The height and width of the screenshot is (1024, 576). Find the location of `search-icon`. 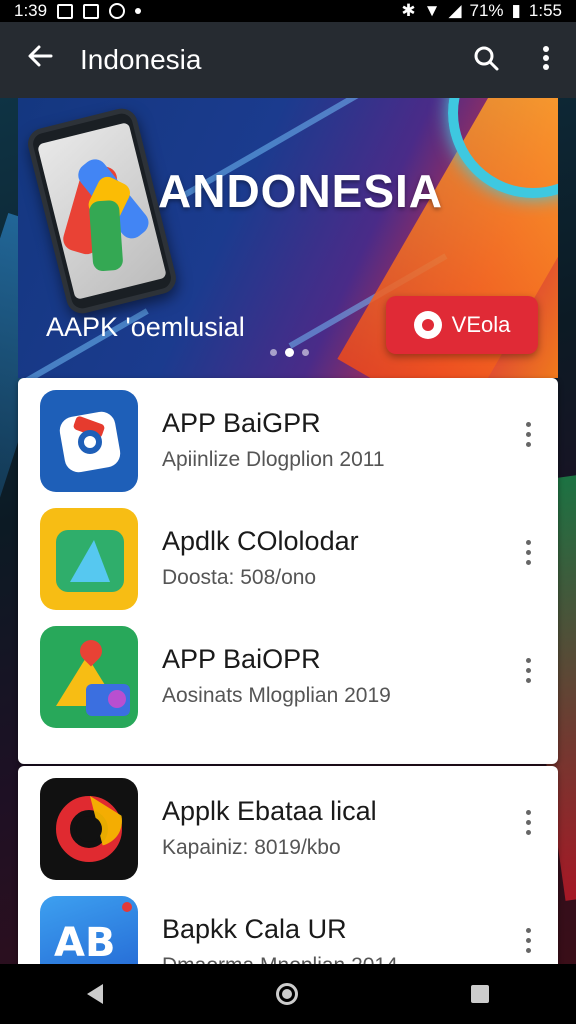

search-icon is located at coordinates (486, 60).